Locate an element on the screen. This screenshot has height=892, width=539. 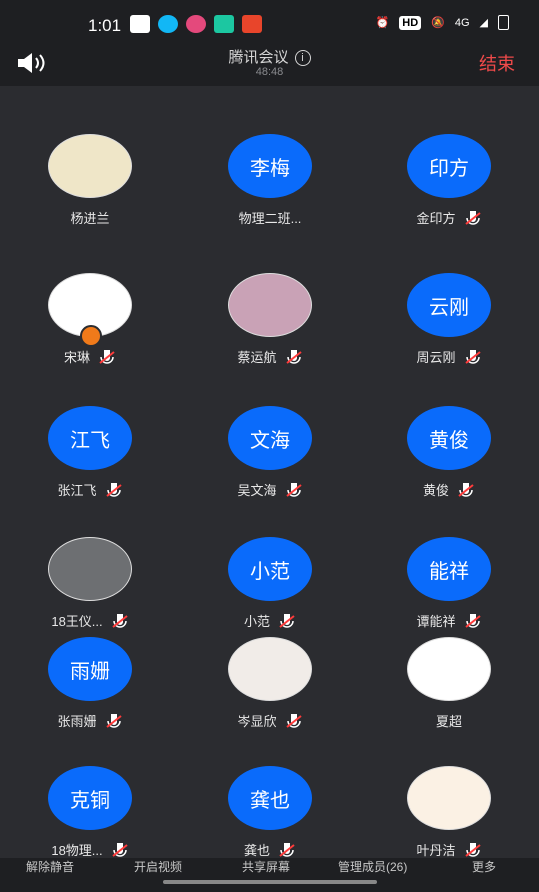
status-time: 1:01 is located at coordinates (105, 25).